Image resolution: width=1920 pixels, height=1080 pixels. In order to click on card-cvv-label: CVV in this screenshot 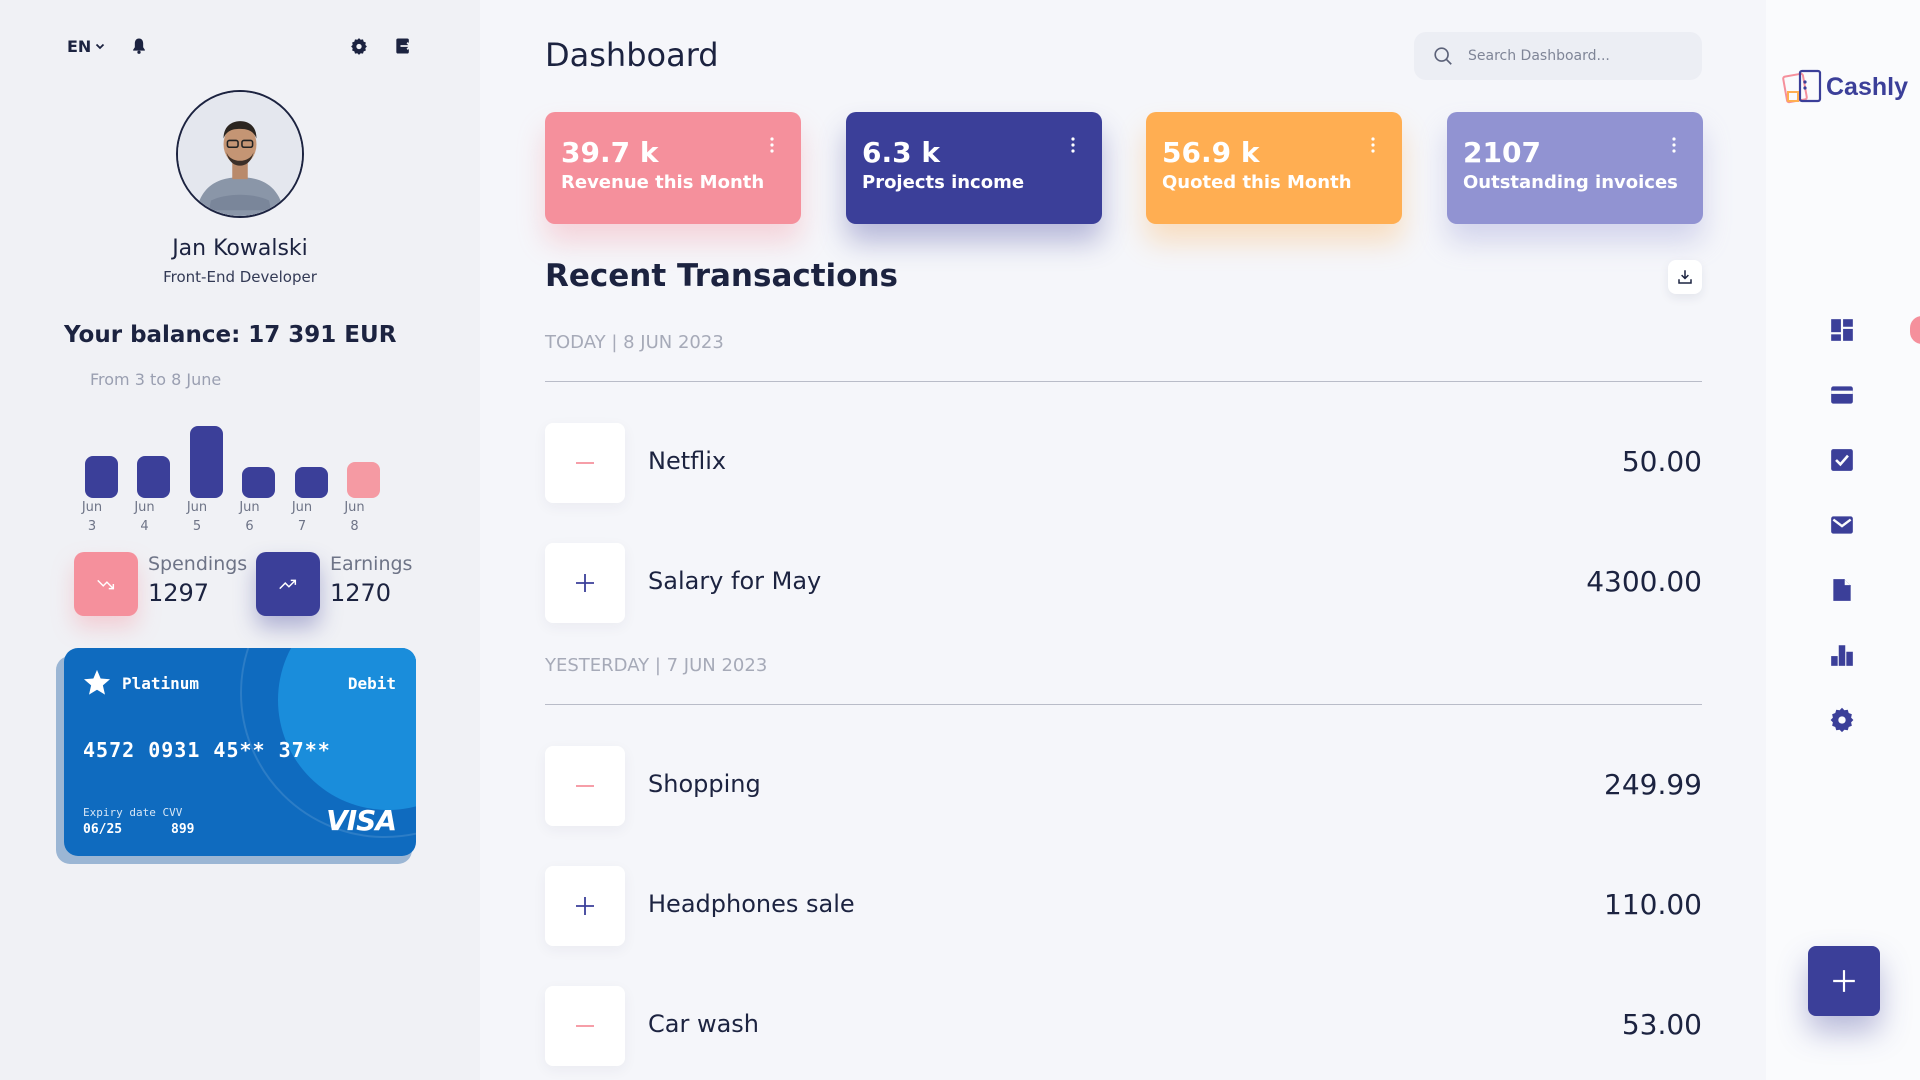, I will do `click(172, 812)`.